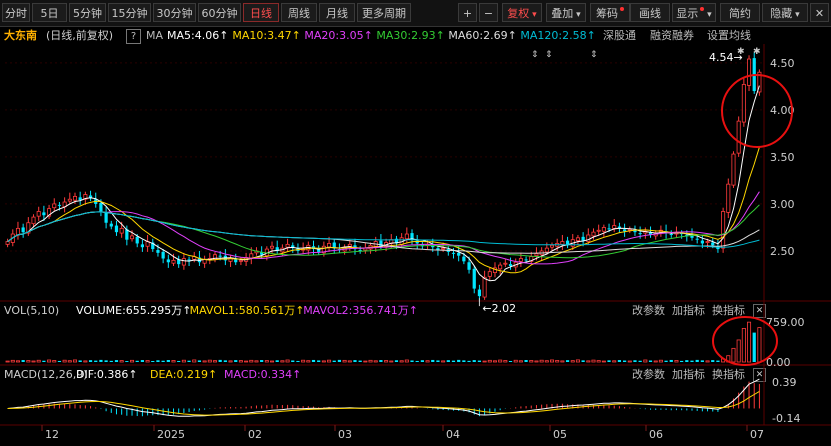  I want to click on zoom-out-button: −, so click(488, 12).